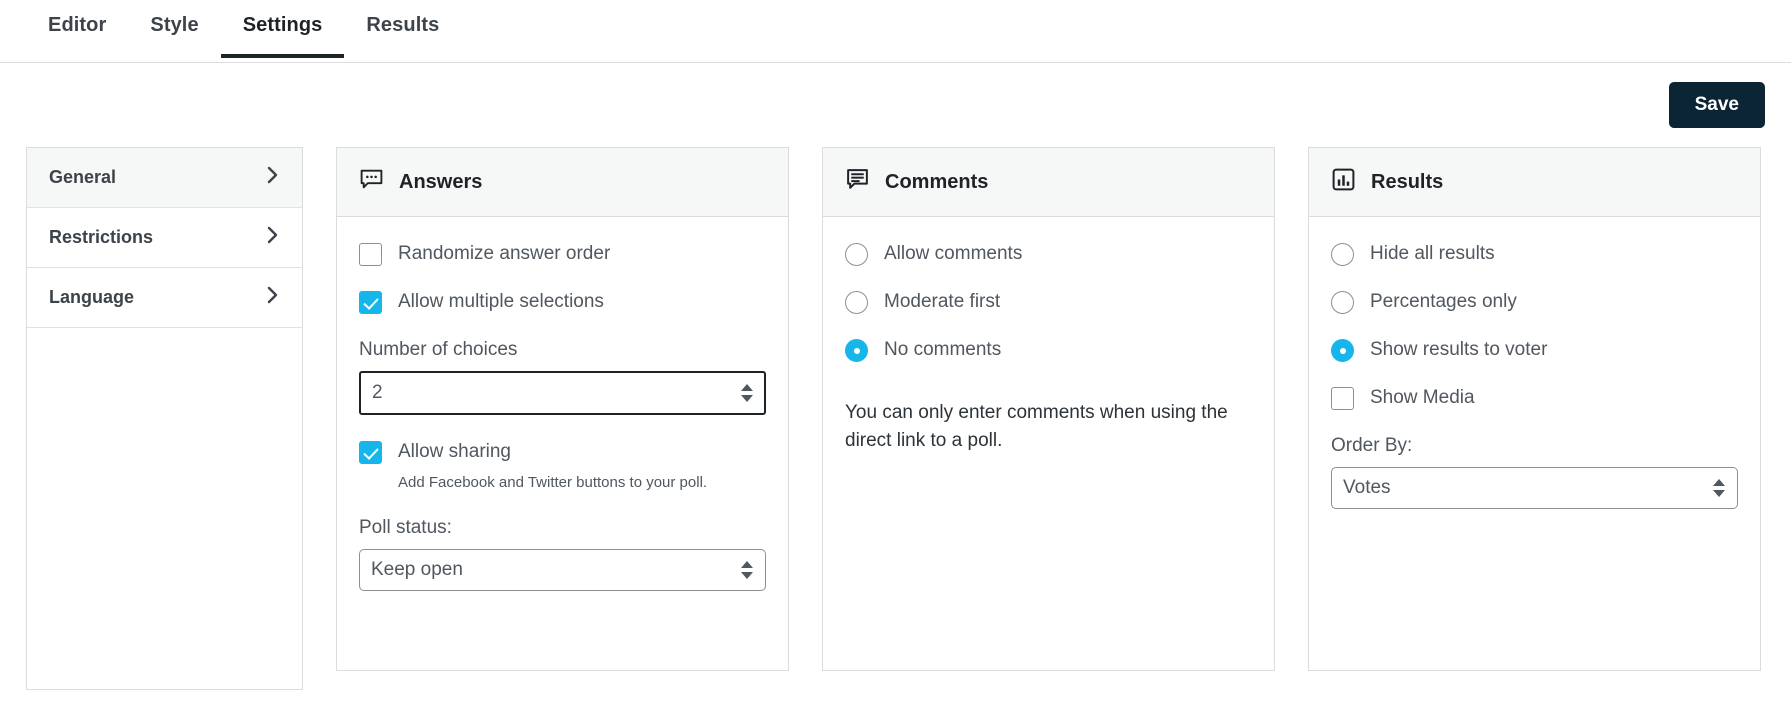 The height and width of the screenshot is (716, 1791). I want to click on comment-lines-icon, so click(857, 182).